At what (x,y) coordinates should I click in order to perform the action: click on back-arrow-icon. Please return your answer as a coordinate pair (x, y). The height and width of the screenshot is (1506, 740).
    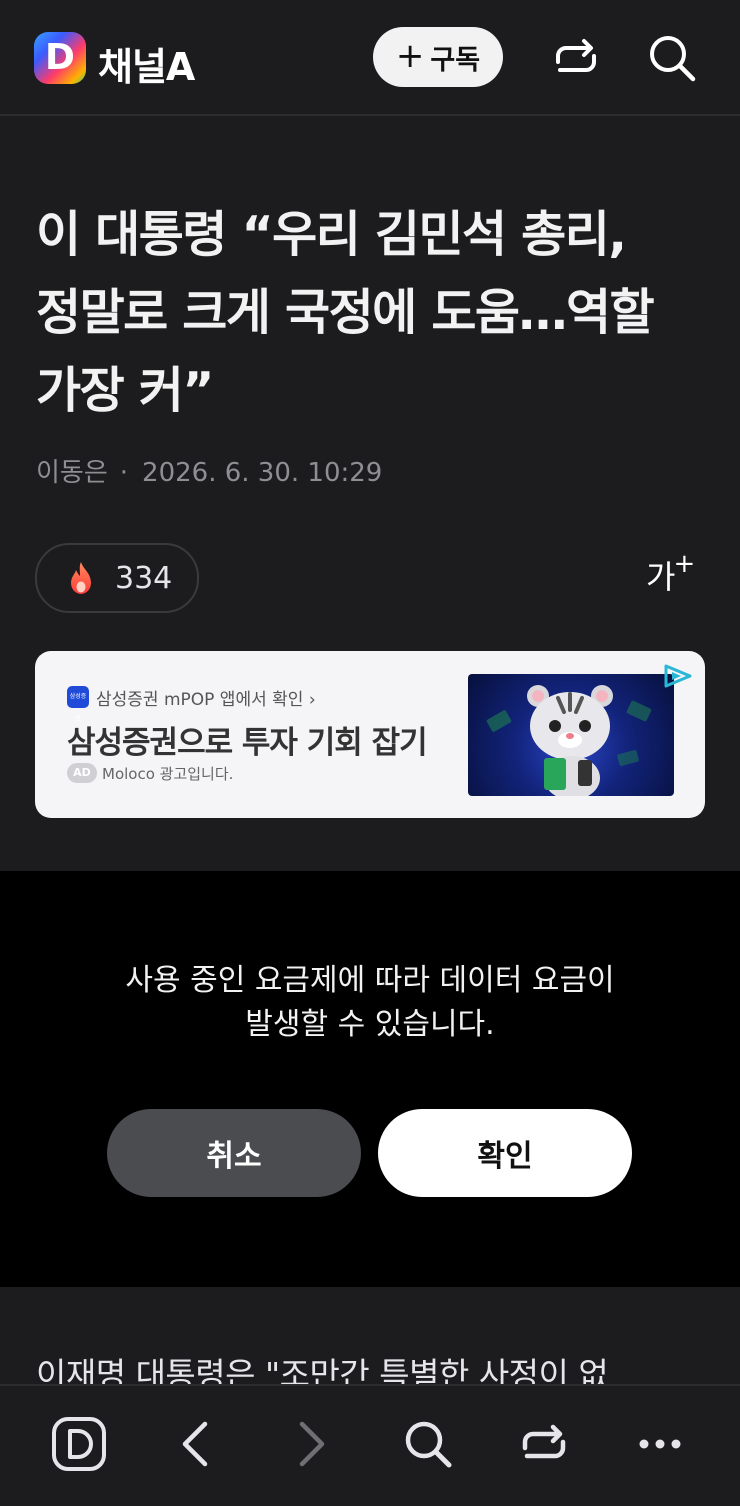
    Looking at the image, I should click on (195, 1444).